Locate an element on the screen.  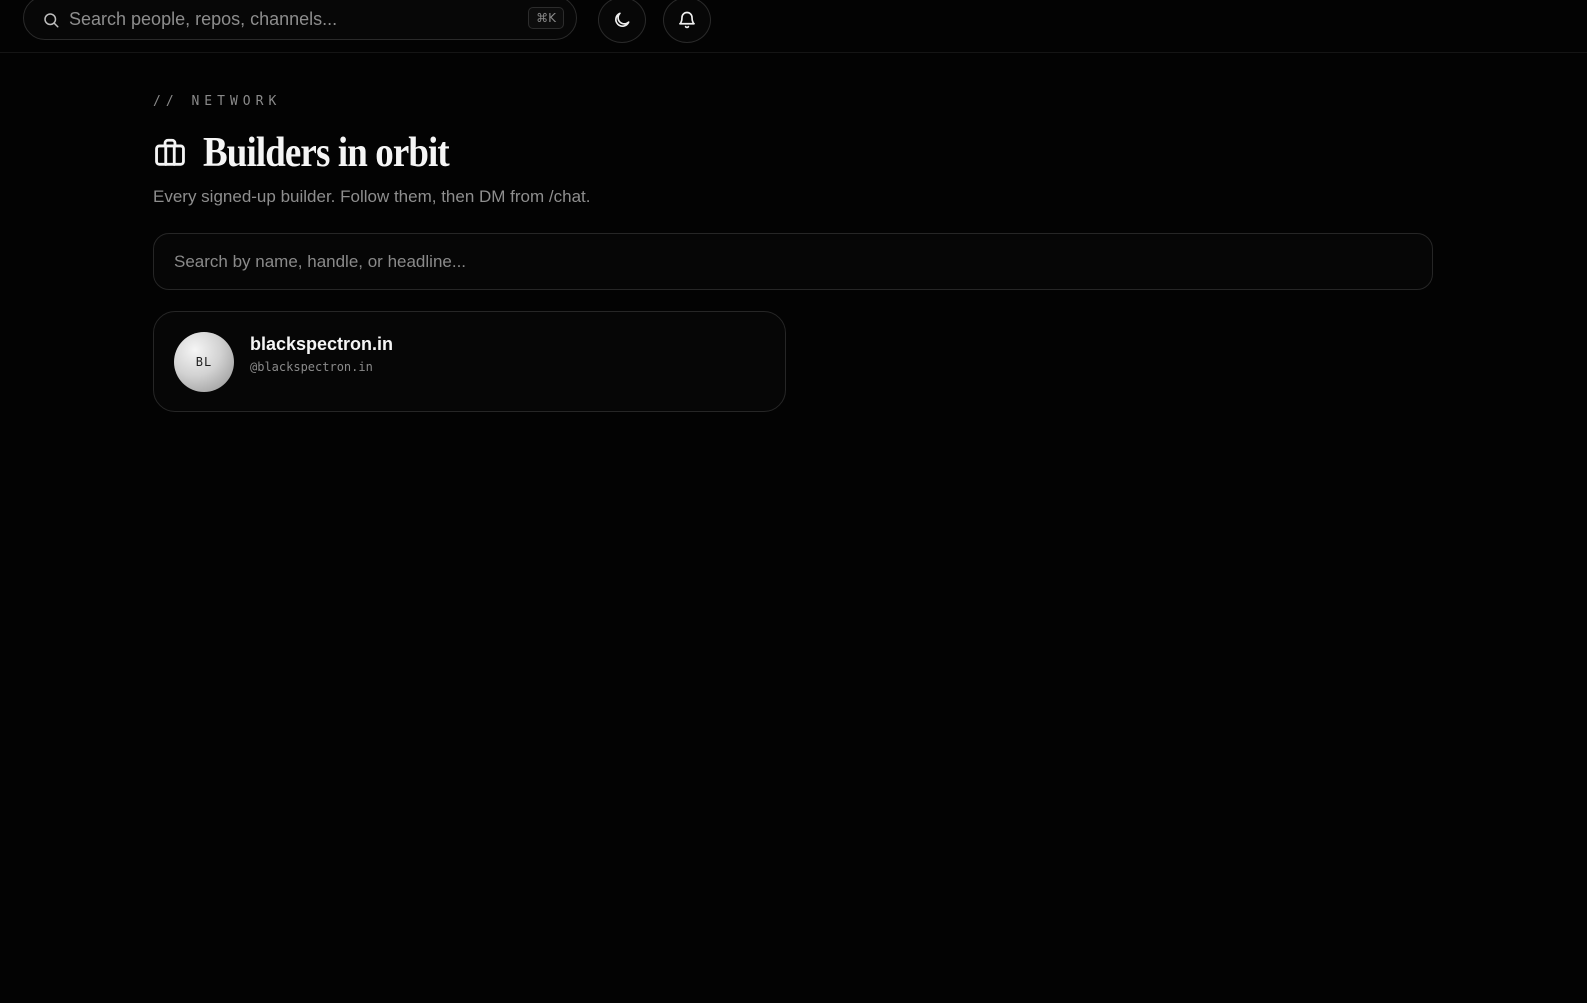
people-search is located at coordinates (793, 261).